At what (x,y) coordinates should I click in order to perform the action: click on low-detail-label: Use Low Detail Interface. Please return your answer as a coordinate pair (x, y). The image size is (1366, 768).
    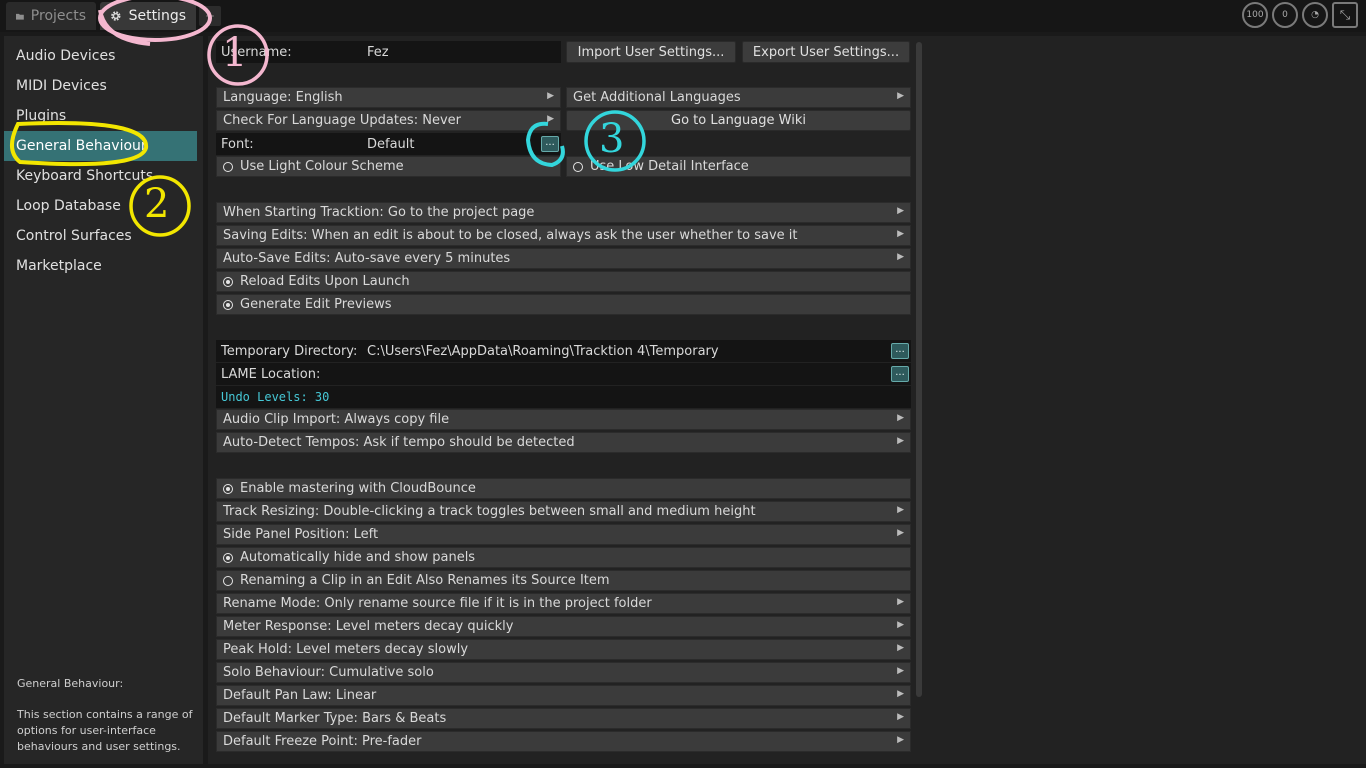
    Looking at the image, I should click on (669, 166).